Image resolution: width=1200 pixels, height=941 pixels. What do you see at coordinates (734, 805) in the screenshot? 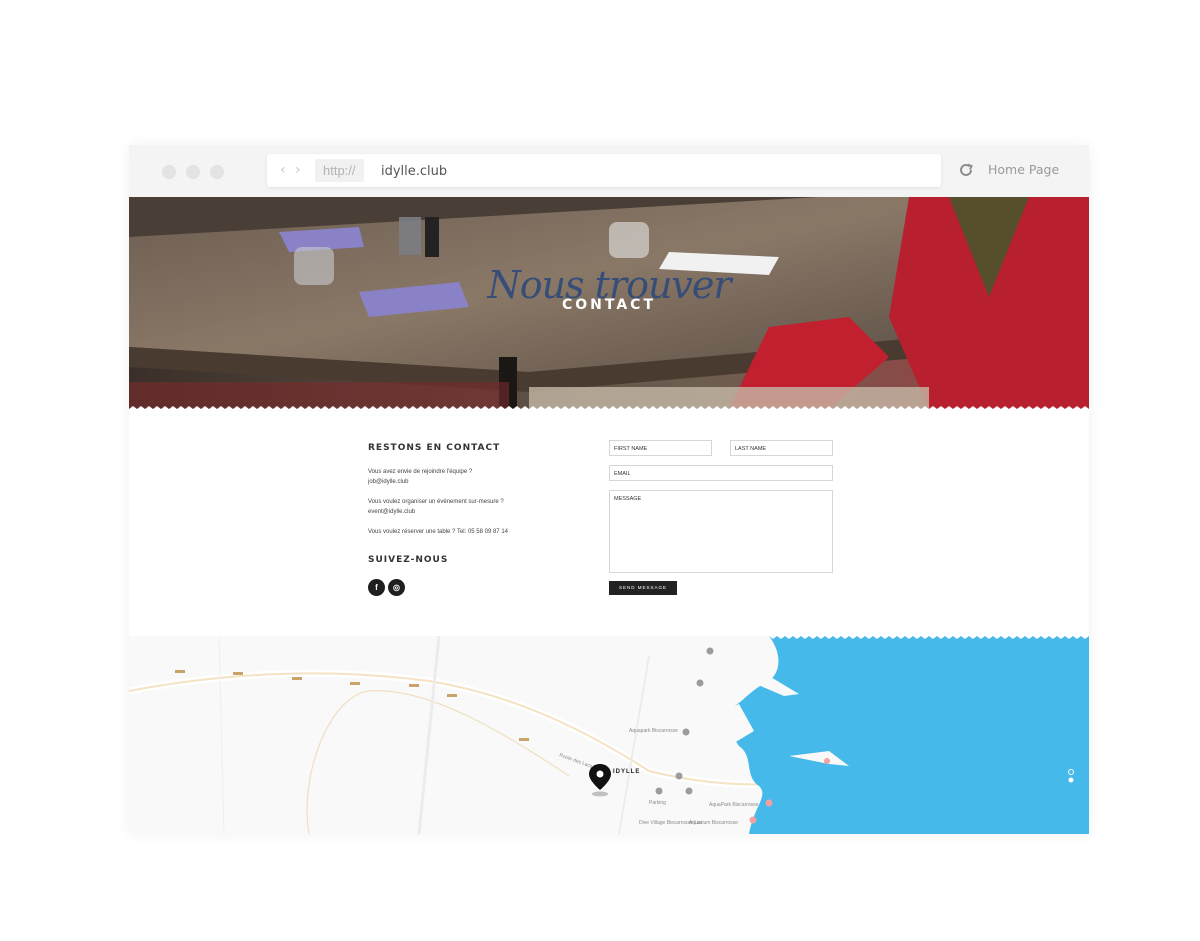
I see `map-place-aquapark-2: AquaPark Biscarrosse` at bounding box center [734, 805].